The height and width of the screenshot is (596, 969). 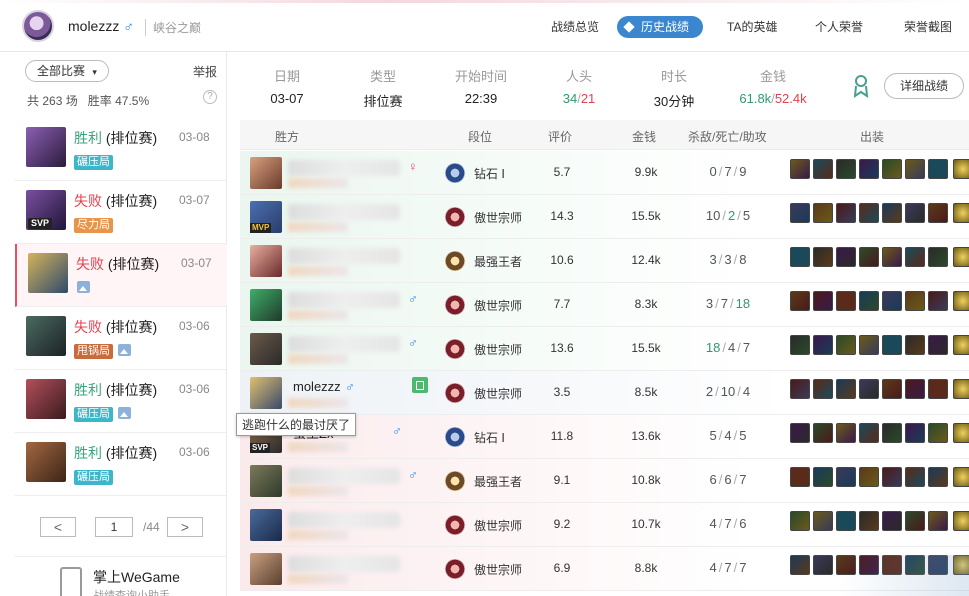 I want to click on player-name: molezzz, so click(x=317, y=386).